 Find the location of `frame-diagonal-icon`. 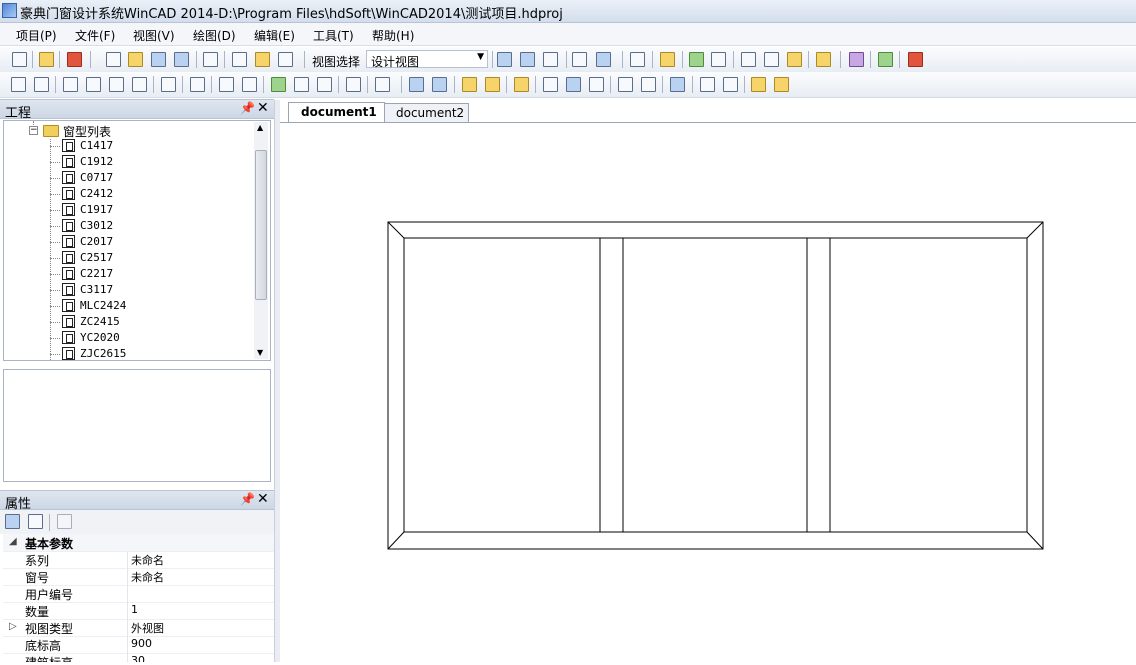

frame-diagonal-icon is located at coordinates (41, 84).